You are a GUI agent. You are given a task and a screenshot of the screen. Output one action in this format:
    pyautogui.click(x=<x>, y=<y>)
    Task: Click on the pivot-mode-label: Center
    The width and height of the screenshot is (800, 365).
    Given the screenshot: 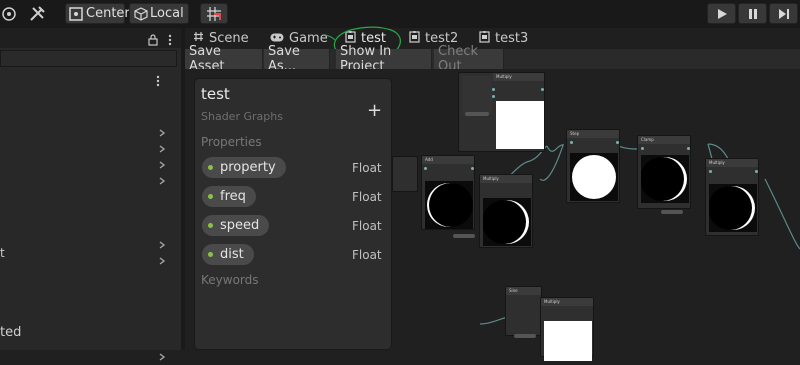 What is the action you would take?
    pyautogui.click(x=108, y=13)
    